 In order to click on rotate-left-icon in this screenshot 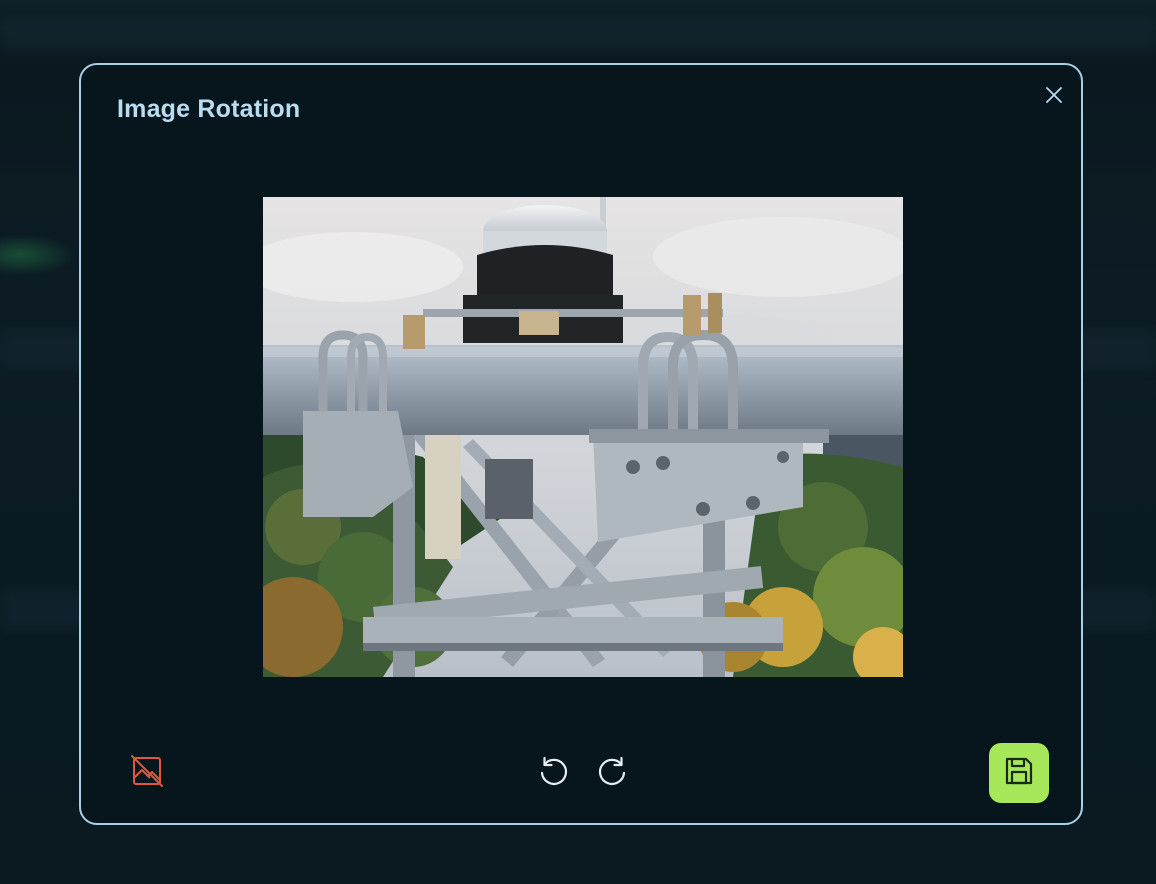, I will do `click(553, 773)`.